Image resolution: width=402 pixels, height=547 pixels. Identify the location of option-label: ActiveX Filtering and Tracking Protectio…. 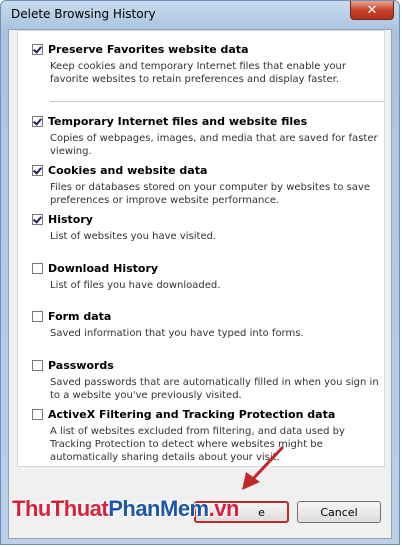
(192, 414).